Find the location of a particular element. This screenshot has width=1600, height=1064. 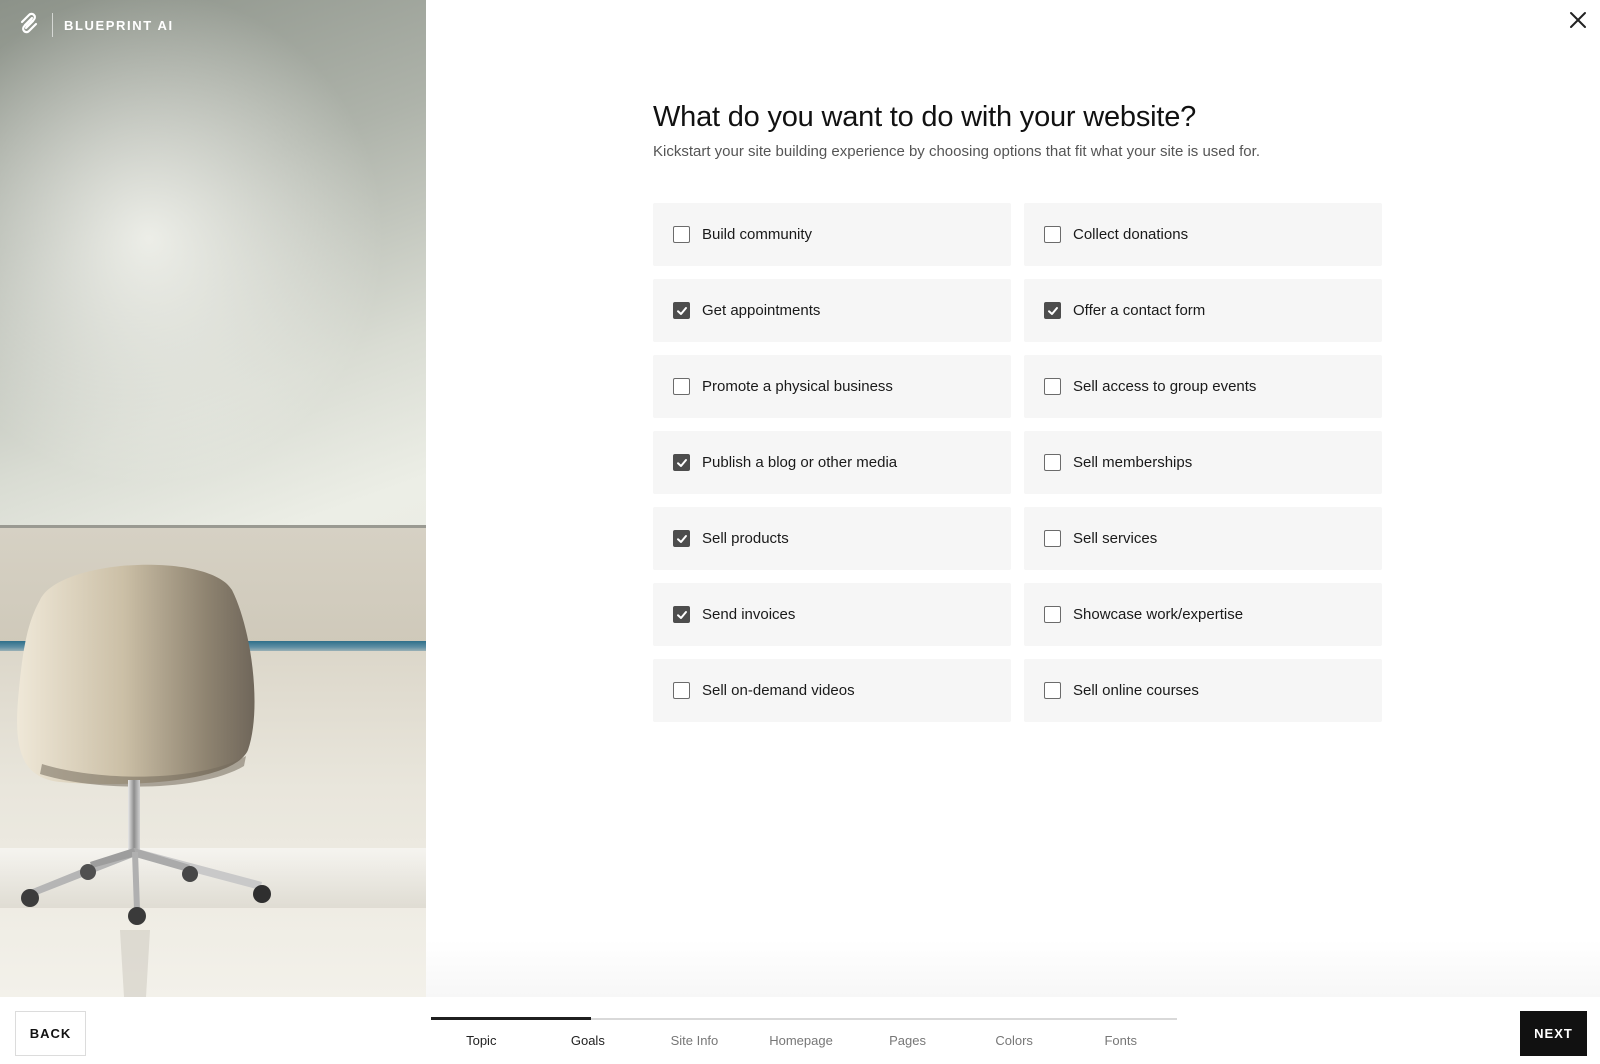

goal-option: Sell products is located at coordinates (832, 538).